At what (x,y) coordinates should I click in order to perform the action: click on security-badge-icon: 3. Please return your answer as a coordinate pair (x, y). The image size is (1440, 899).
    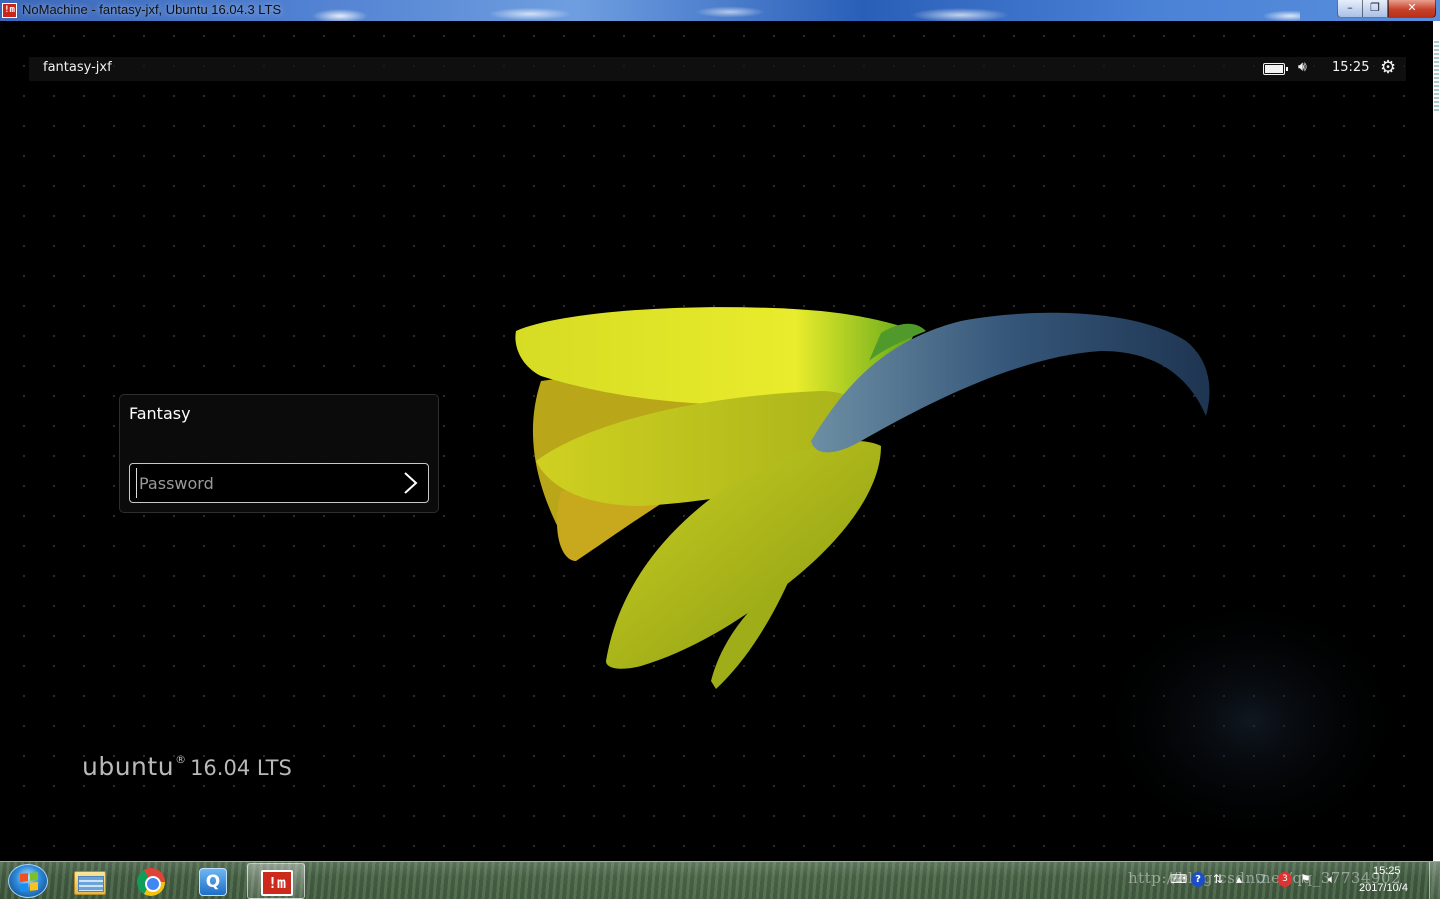
    Looking at the image, I should click on (1285, 879).